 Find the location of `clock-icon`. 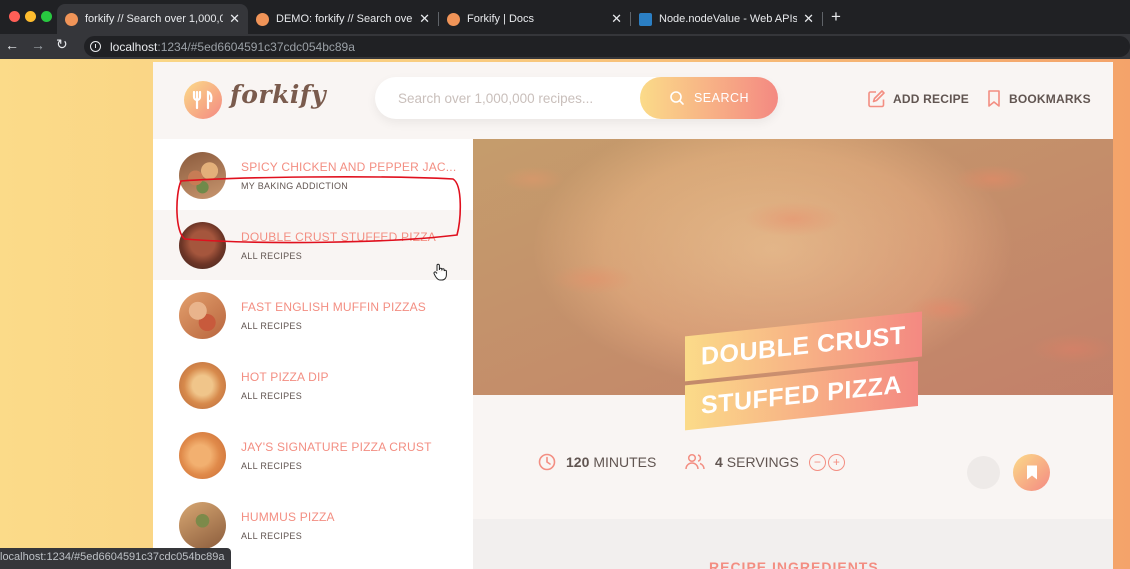

clock-icon is located at coordinates (547, 462).